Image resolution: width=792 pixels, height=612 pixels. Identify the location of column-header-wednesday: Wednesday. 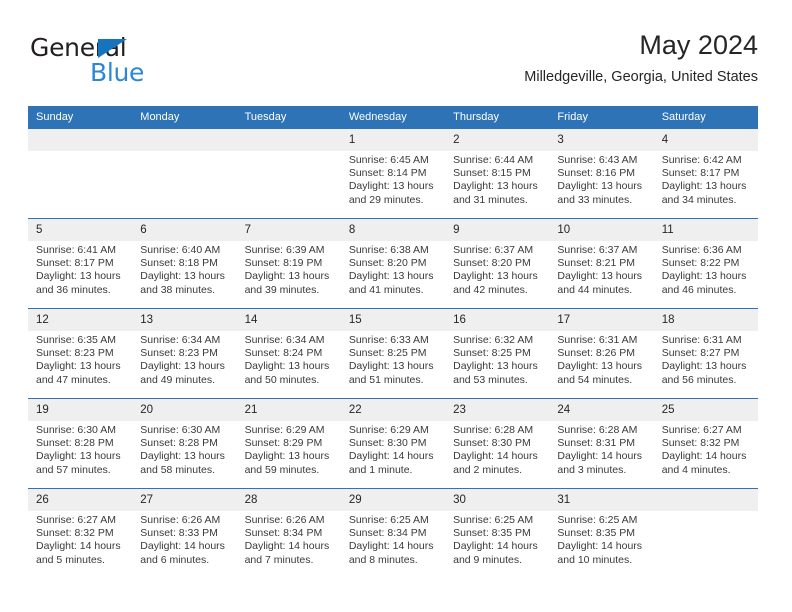
(393, 117).